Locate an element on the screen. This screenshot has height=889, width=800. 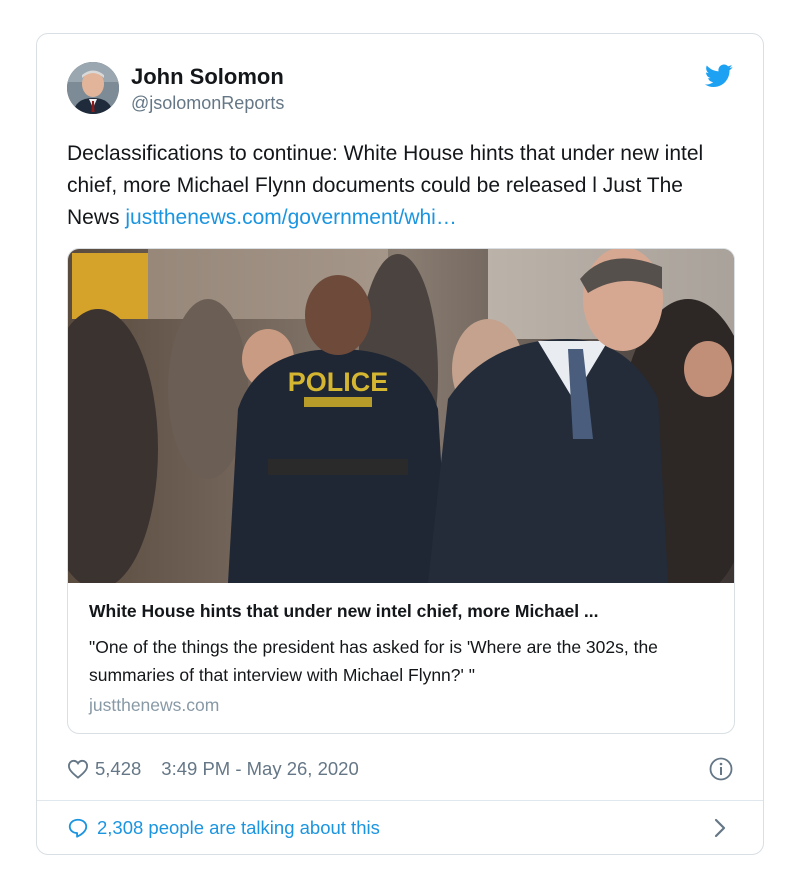
author-name: John Solomon is located at coordinates (207, 77).